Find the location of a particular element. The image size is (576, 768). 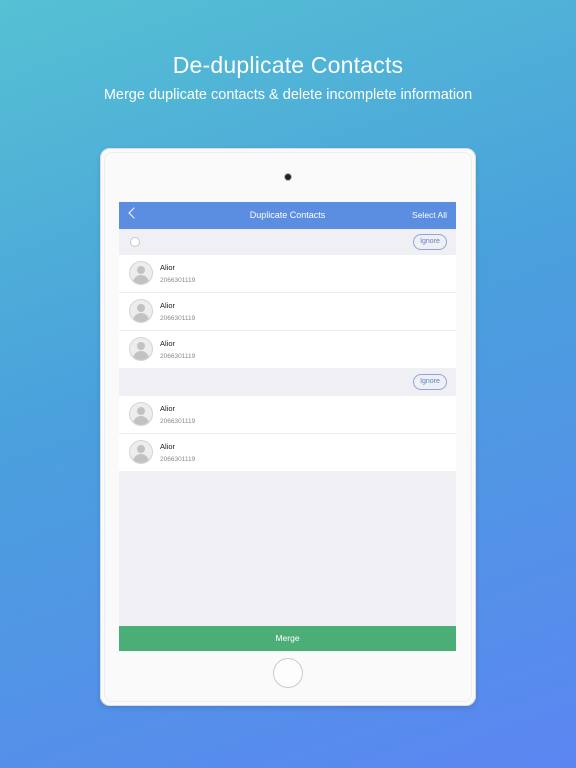

headline: De-duplicate Contacts is located at coordinates (288, 65).